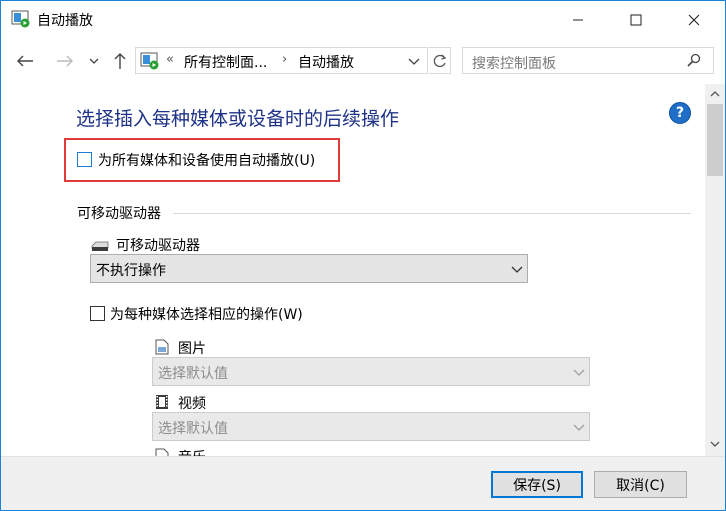 The height and width of the screenshot is (511, 726). What do you see at coordinates (65, 21) in the screenshot?
I see `window-title: 自动播放` at bounding box center [65, 21].